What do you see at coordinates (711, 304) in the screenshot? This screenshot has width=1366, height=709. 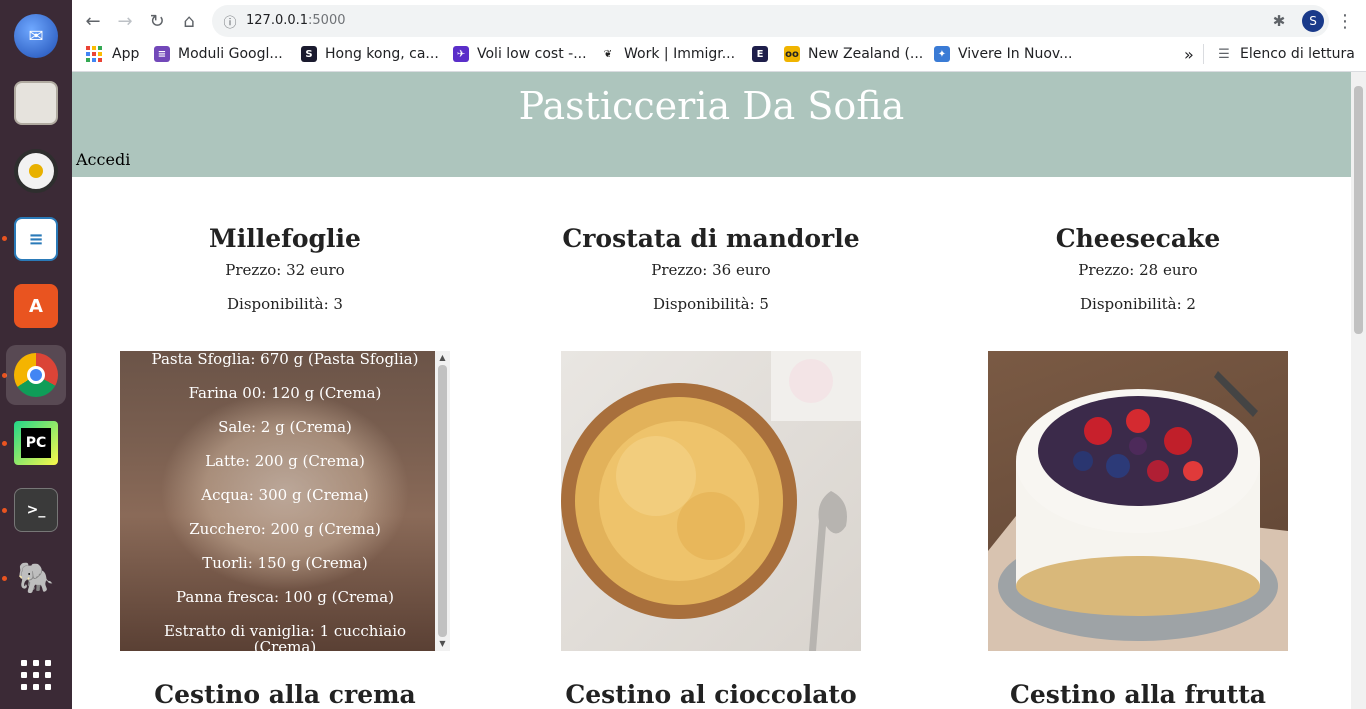 I see `product-availability: Disponibilità: 5` at bounding box center [711, 304].